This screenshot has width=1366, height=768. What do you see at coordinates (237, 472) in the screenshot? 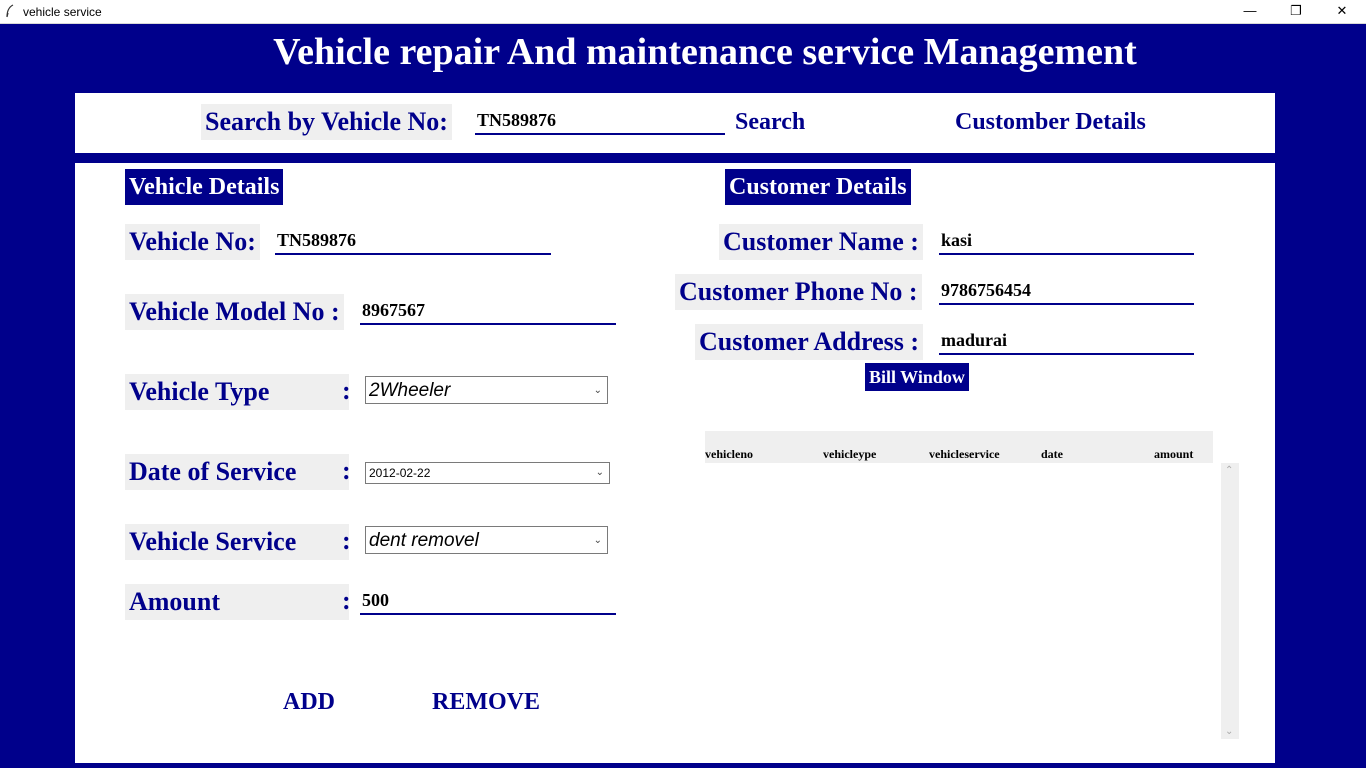
I see `date-of-service-label: Date of Service` at bounding box center [237, 472].